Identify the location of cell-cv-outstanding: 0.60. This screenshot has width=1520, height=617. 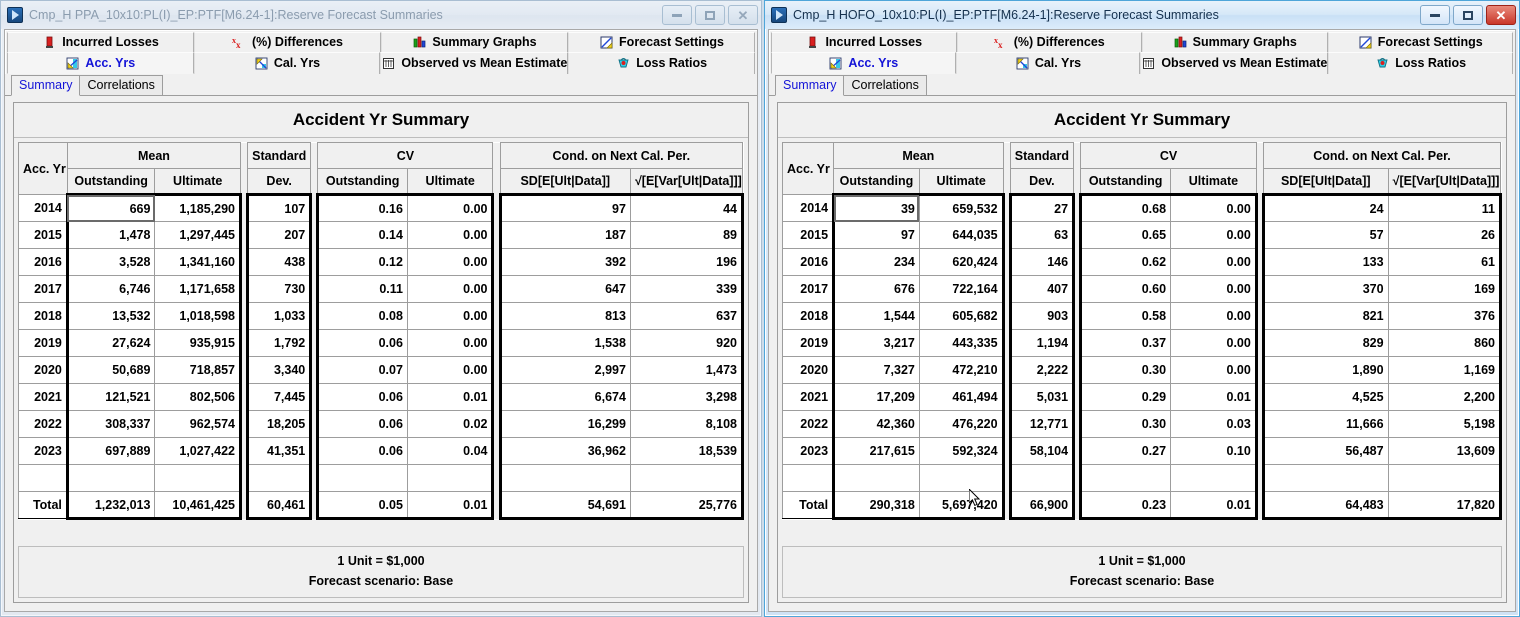
(1125, 289).